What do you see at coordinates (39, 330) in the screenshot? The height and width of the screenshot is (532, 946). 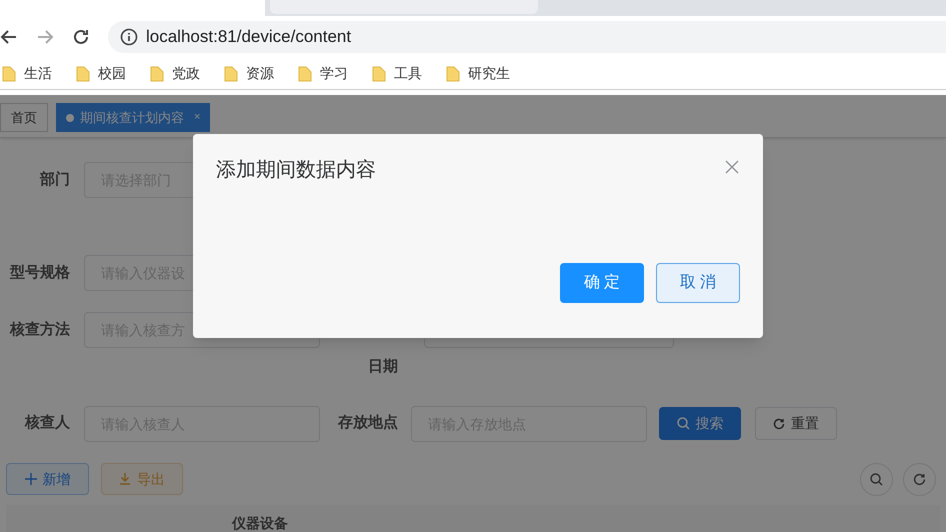 I see `field-label: 核查方法` at bounding box center [39, 330].